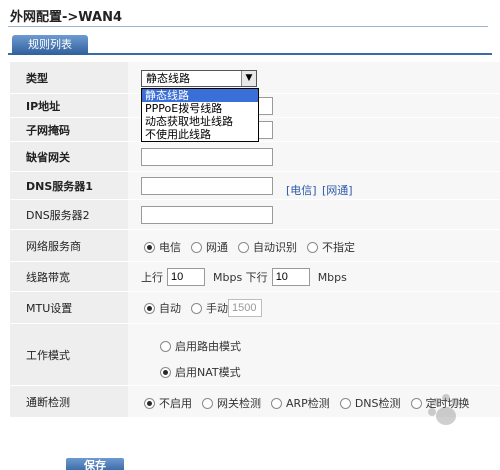  What do you see at coordinates (332, 277) in the screenshot?
I see `download-unit: Mbps` at bounding box center [332, 277].